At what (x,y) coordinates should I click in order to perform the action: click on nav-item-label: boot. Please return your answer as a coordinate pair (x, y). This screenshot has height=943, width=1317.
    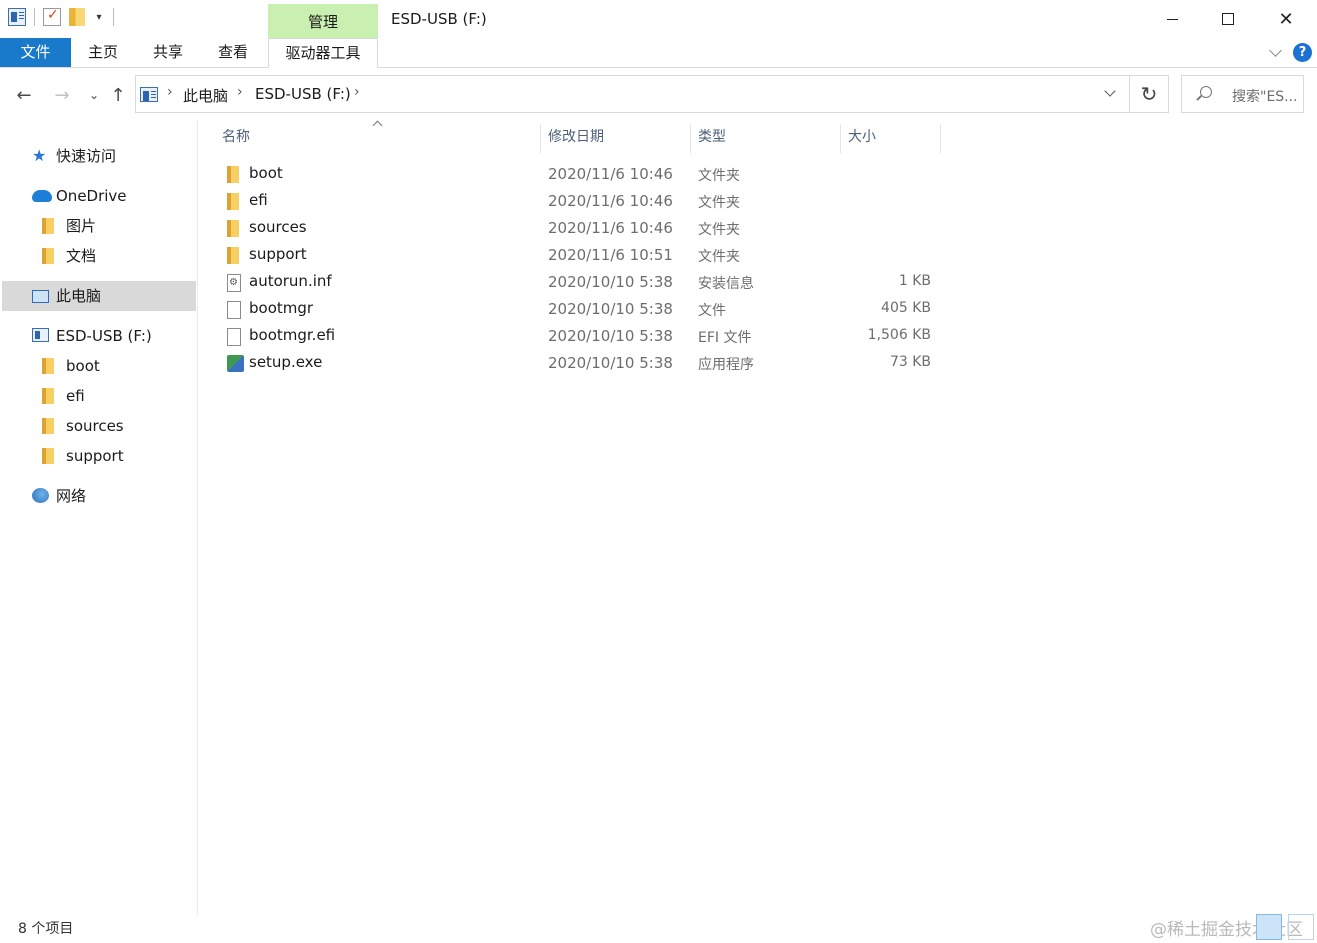
    Looking at the image, I should click on (83, 366).